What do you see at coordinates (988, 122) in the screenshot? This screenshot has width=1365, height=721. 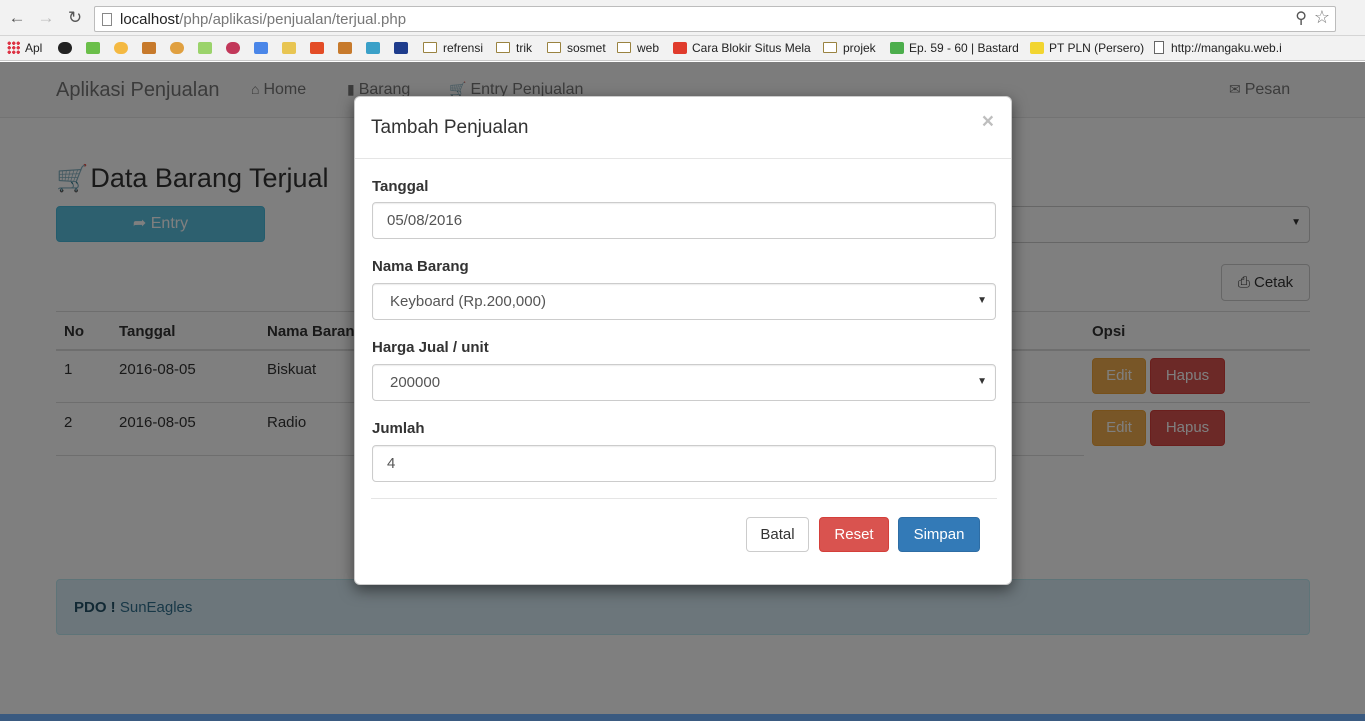 I see `close-icon: ×` at bounding box center [988, 122].